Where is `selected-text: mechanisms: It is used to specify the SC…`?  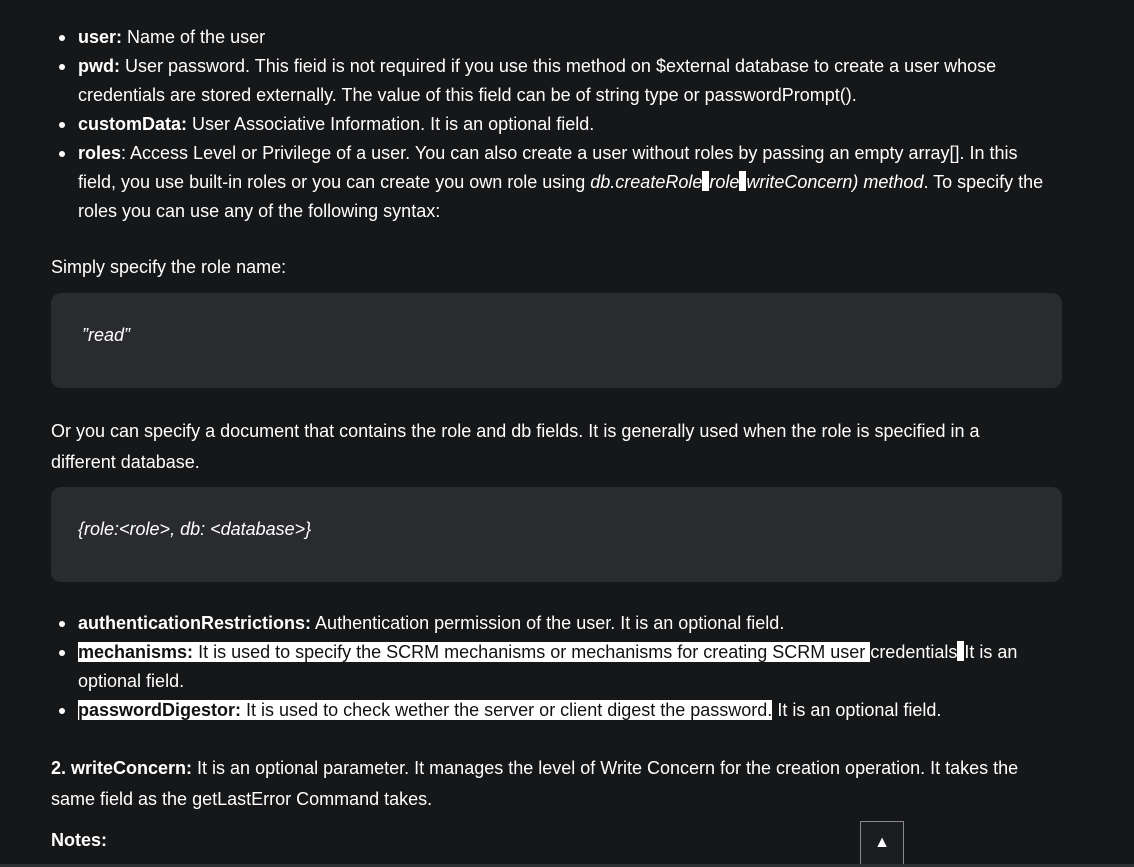 selected-text: mechanisms: It is used to specify the SC… is located at coordinates (474, 652).